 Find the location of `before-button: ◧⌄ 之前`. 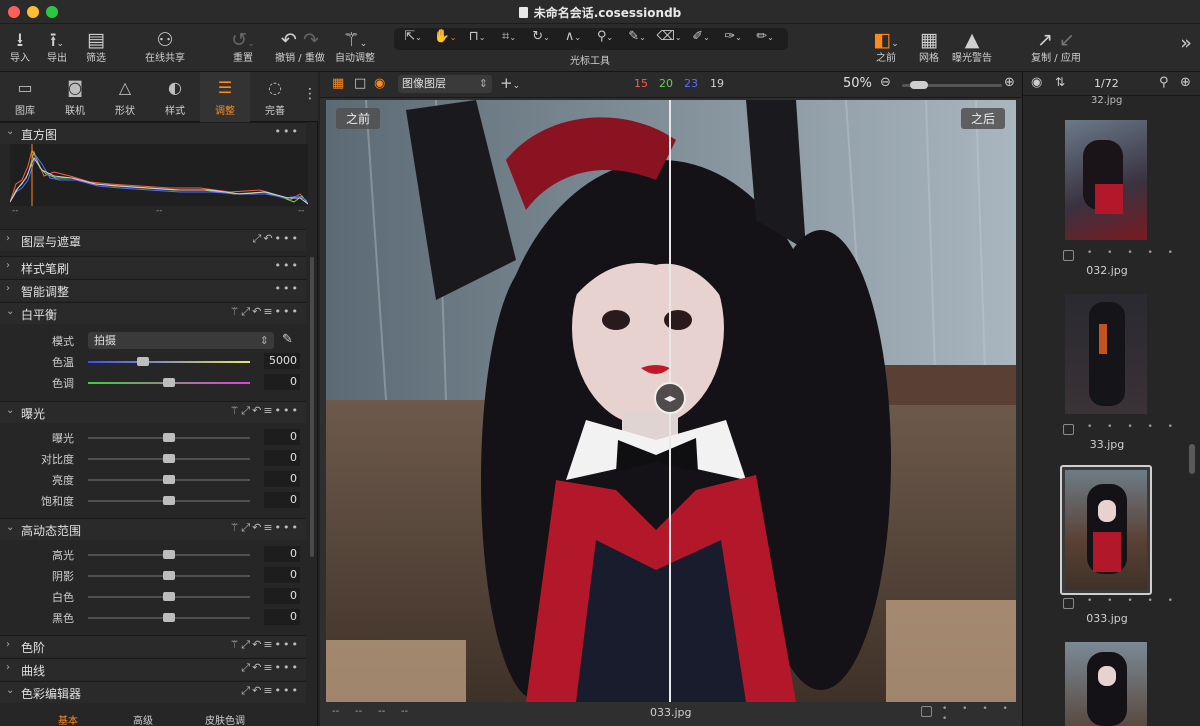

before-button: ◧⌄ 之前 is located at coordinates (886, 46).